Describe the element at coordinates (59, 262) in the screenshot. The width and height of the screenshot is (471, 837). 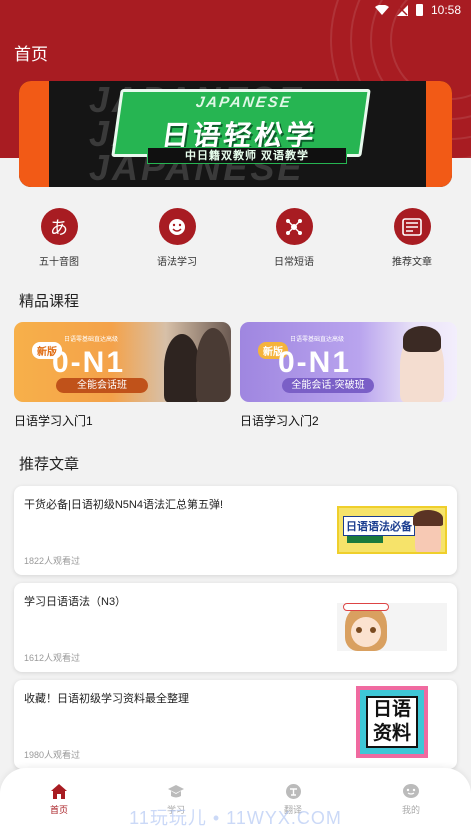
I see `nav-label: 五十音图` at that location.